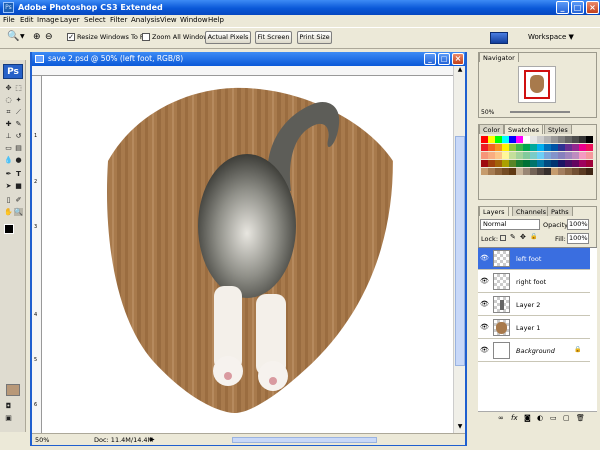  What do you see at coordinates (18, 160) in the screenshot?
I see `dodge-tool-icon: ●` at bounding box center [18, 160].